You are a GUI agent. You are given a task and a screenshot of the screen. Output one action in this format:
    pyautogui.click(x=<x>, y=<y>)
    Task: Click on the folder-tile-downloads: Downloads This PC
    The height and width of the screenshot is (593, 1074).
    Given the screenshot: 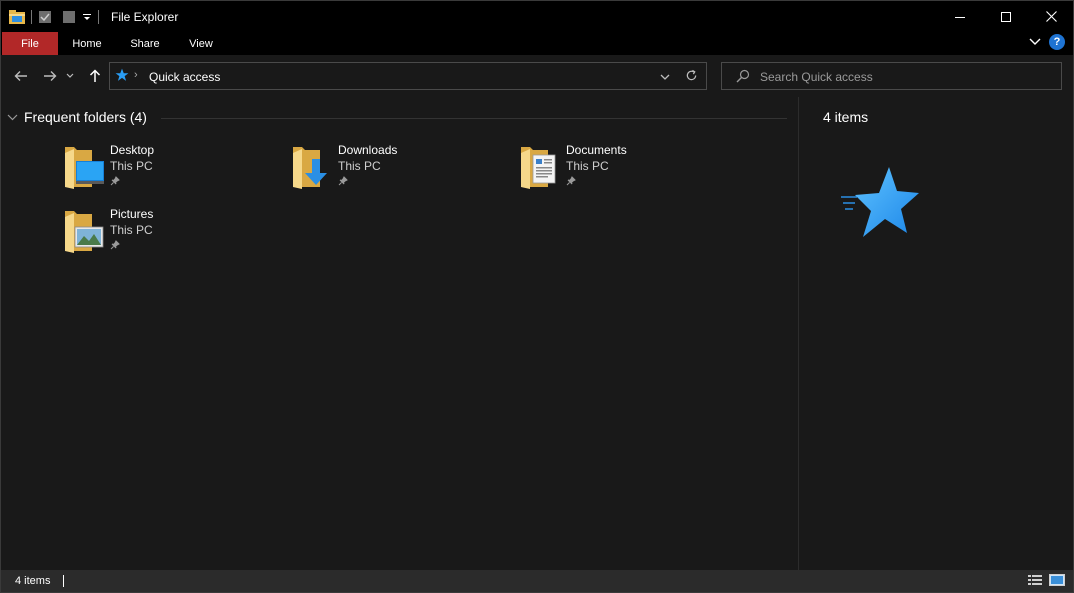 What is the action you would take?
    pyautogui.click(x=402, y=171)
    